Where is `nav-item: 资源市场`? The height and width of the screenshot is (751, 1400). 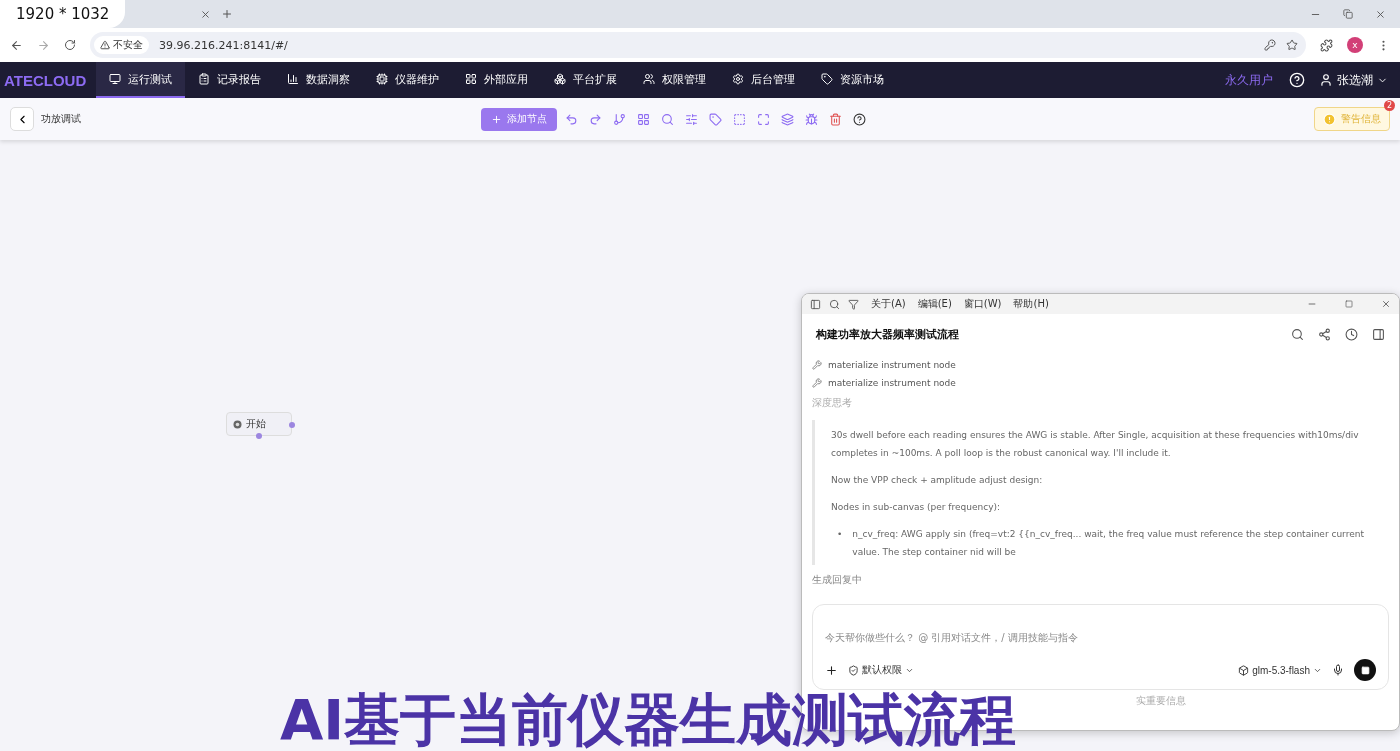
nav-item: 资源市场 is located at coordinates (853, 80).